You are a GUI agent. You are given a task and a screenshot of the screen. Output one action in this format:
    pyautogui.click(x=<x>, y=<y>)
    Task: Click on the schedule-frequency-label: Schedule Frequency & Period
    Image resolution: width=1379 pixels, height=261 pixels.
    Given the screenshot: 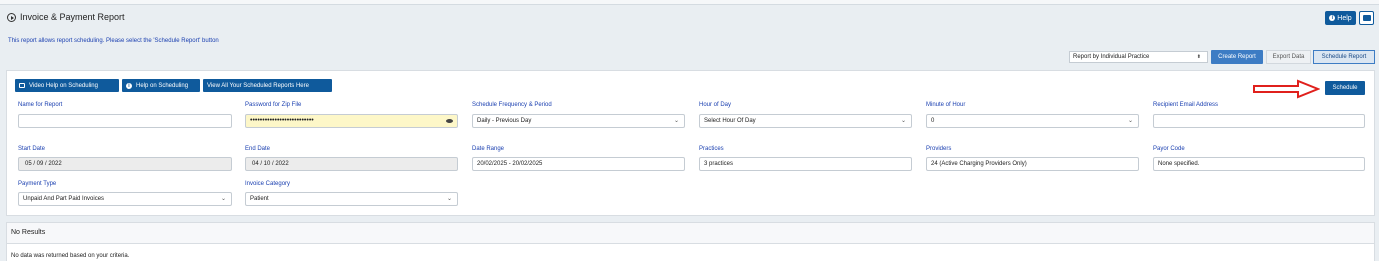 What is the action you would take?
    pyautogui.click(x=512, y=105)
    